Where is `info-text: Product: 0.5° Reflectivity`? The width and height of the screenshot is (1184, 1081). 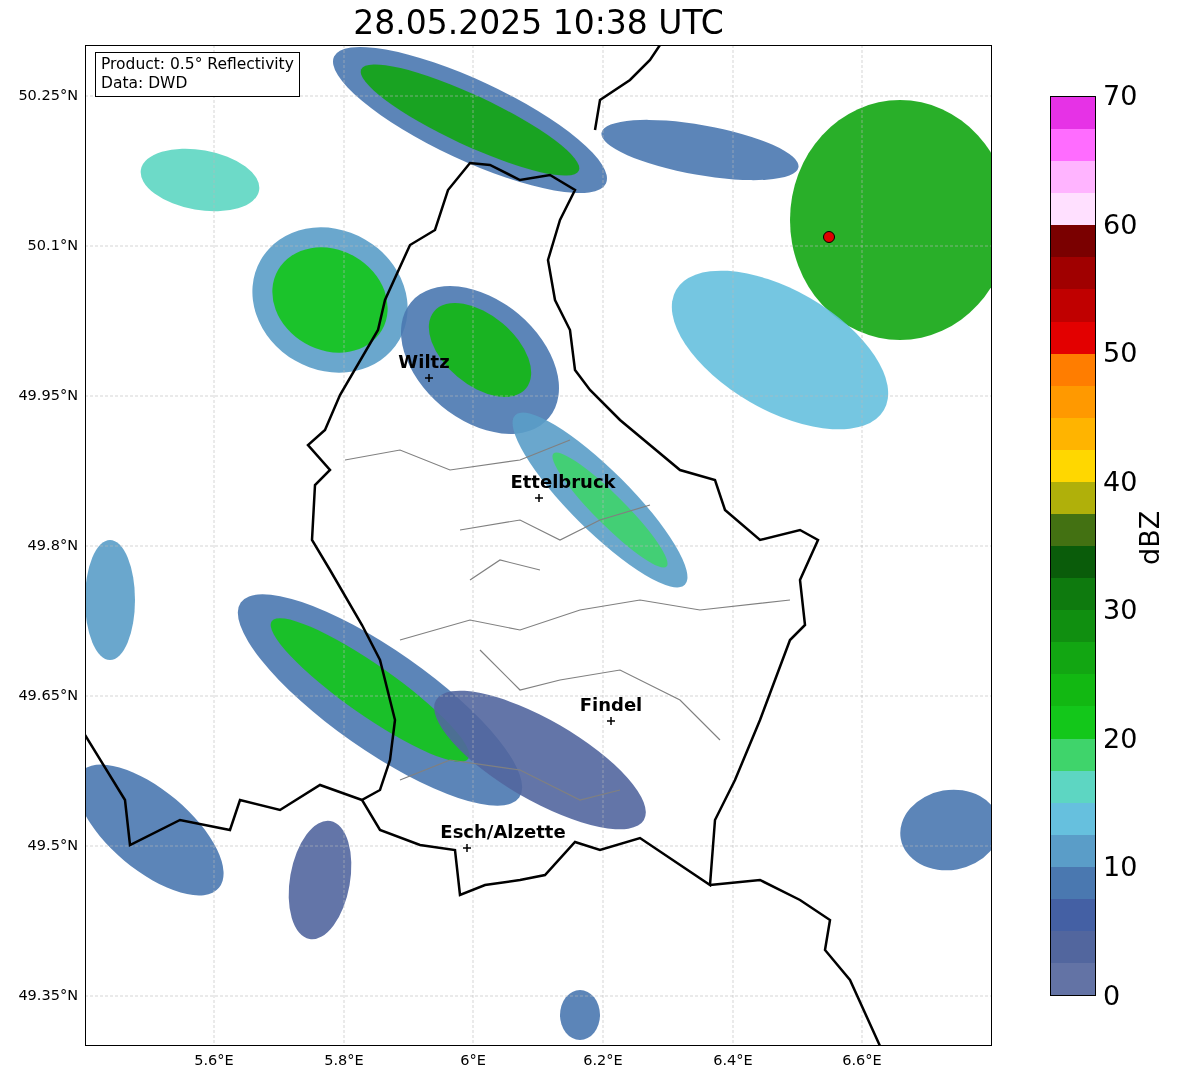 info-text: Product: 0.5° Reflectivity is located at coordinates (197, 65).